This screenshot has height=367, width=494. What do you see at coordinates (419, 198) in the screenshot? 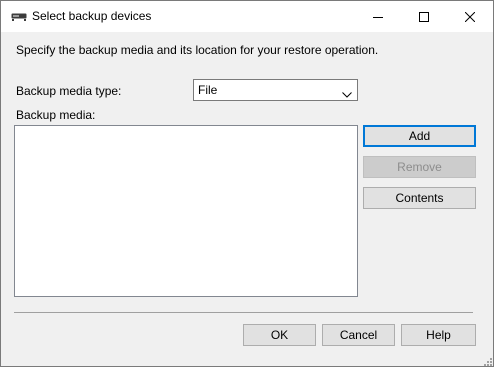
I see `contents-button: Contents` at bounding box center [419, 198].